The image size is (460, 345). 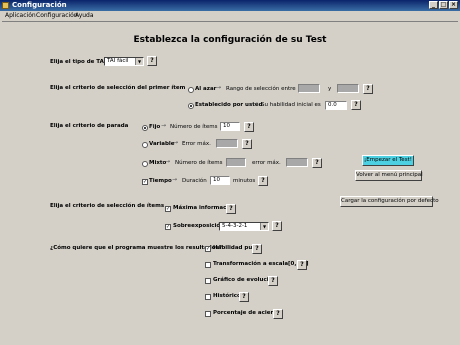 What do you see at coordinates (302, 265) in the screenshot?
I see `help-button-result-1: ?` at bounding box center [302, 265].